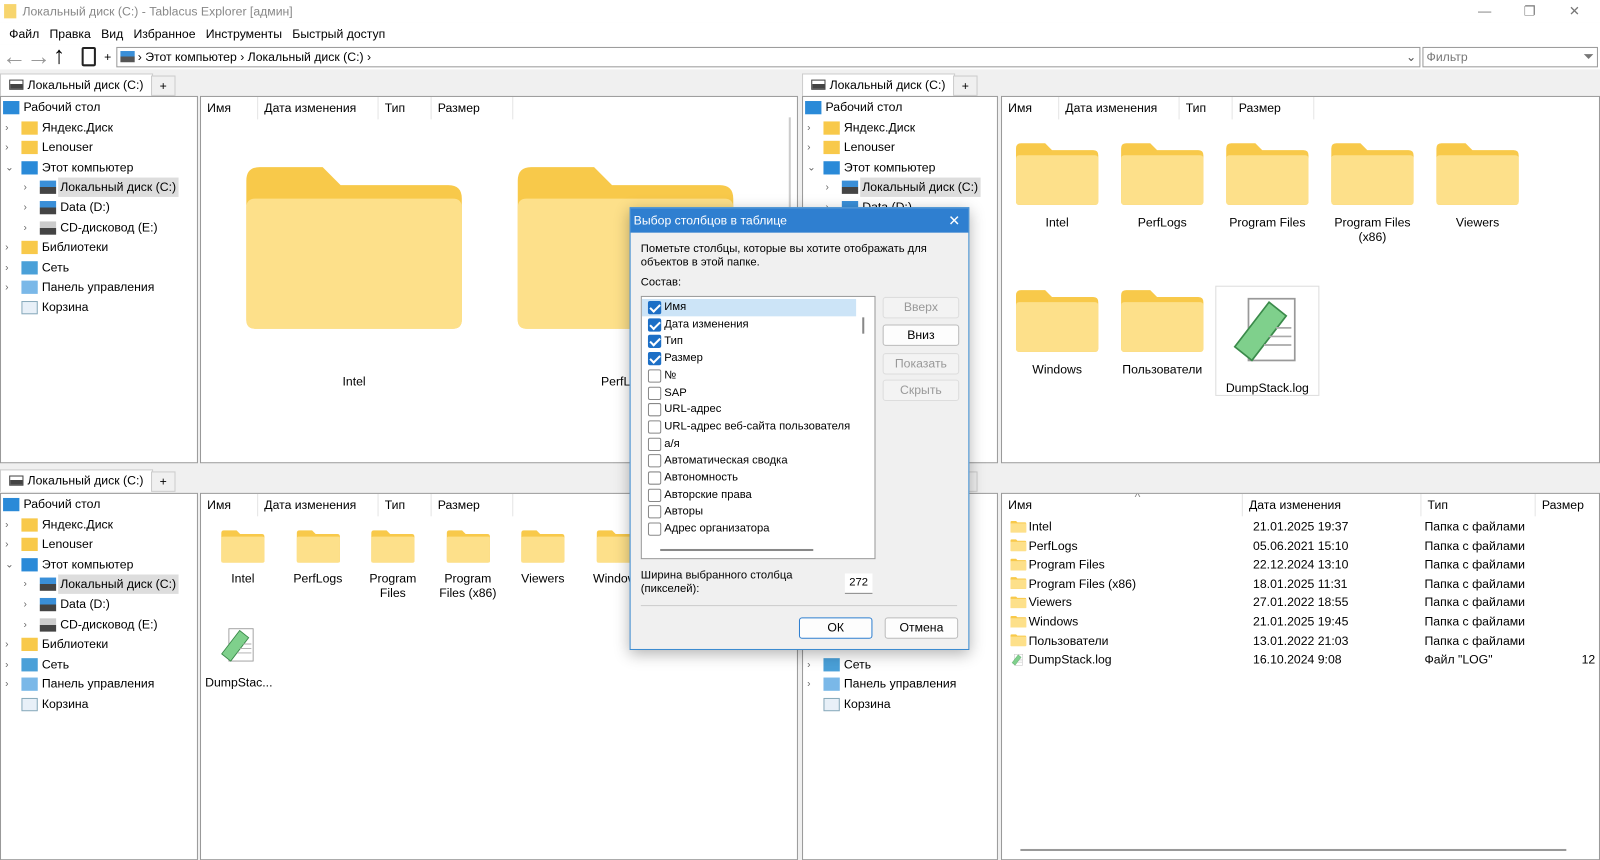 This screenshot has height=860, width=1600. Describe the element at coordinates (1300, 526) in the screenshot. I see `table-row: Intel 21.01.2025 19:37 Папка с файлами` at that location.